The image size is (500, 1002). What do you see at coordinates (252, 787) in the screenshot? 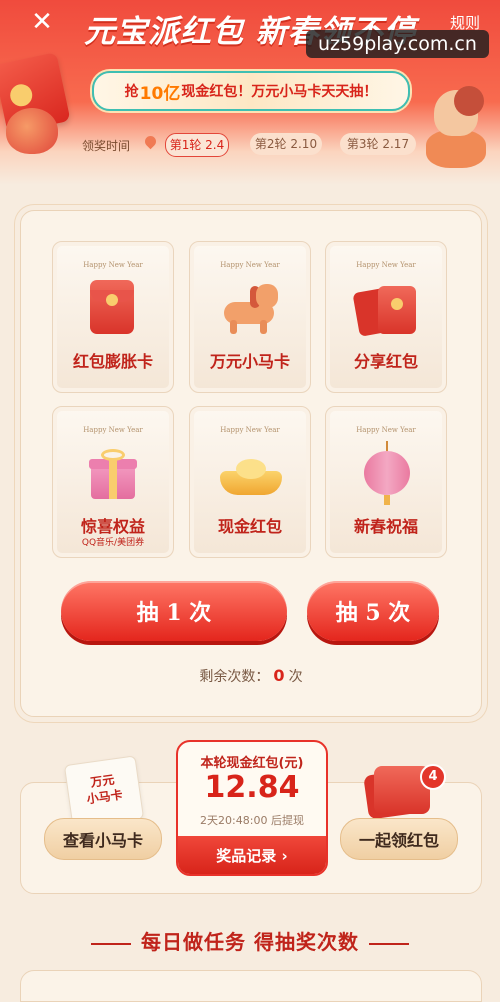
I see `cash-amount: 12.84` at bounding box center [252, 787].